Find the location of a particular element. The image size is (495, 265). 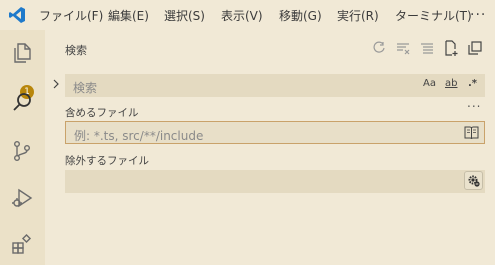

new-search-editor-icon is located at coordinates (451, 48).